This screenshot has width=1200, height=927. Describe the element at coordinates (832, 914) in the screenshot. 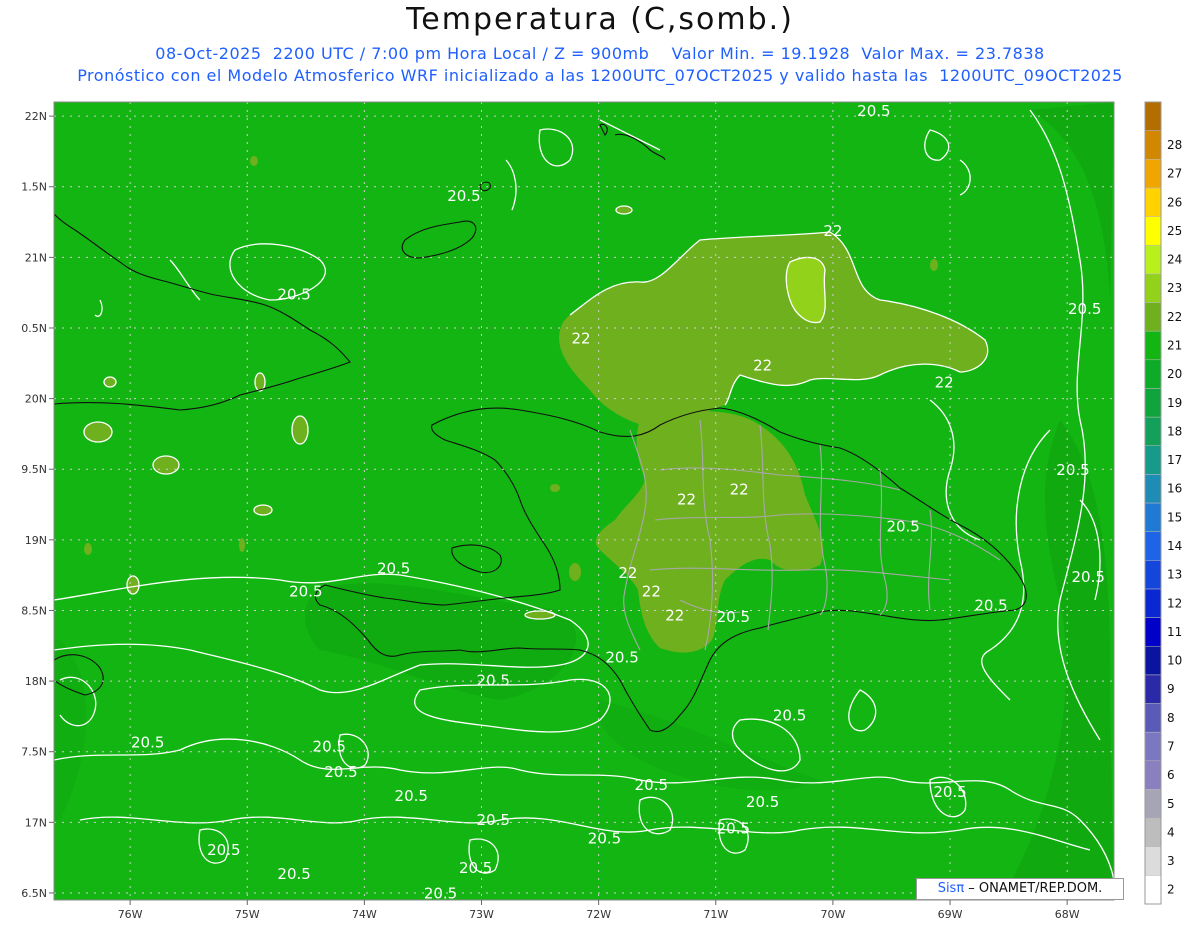

I see `tick-label-lon: 70W` at that location.